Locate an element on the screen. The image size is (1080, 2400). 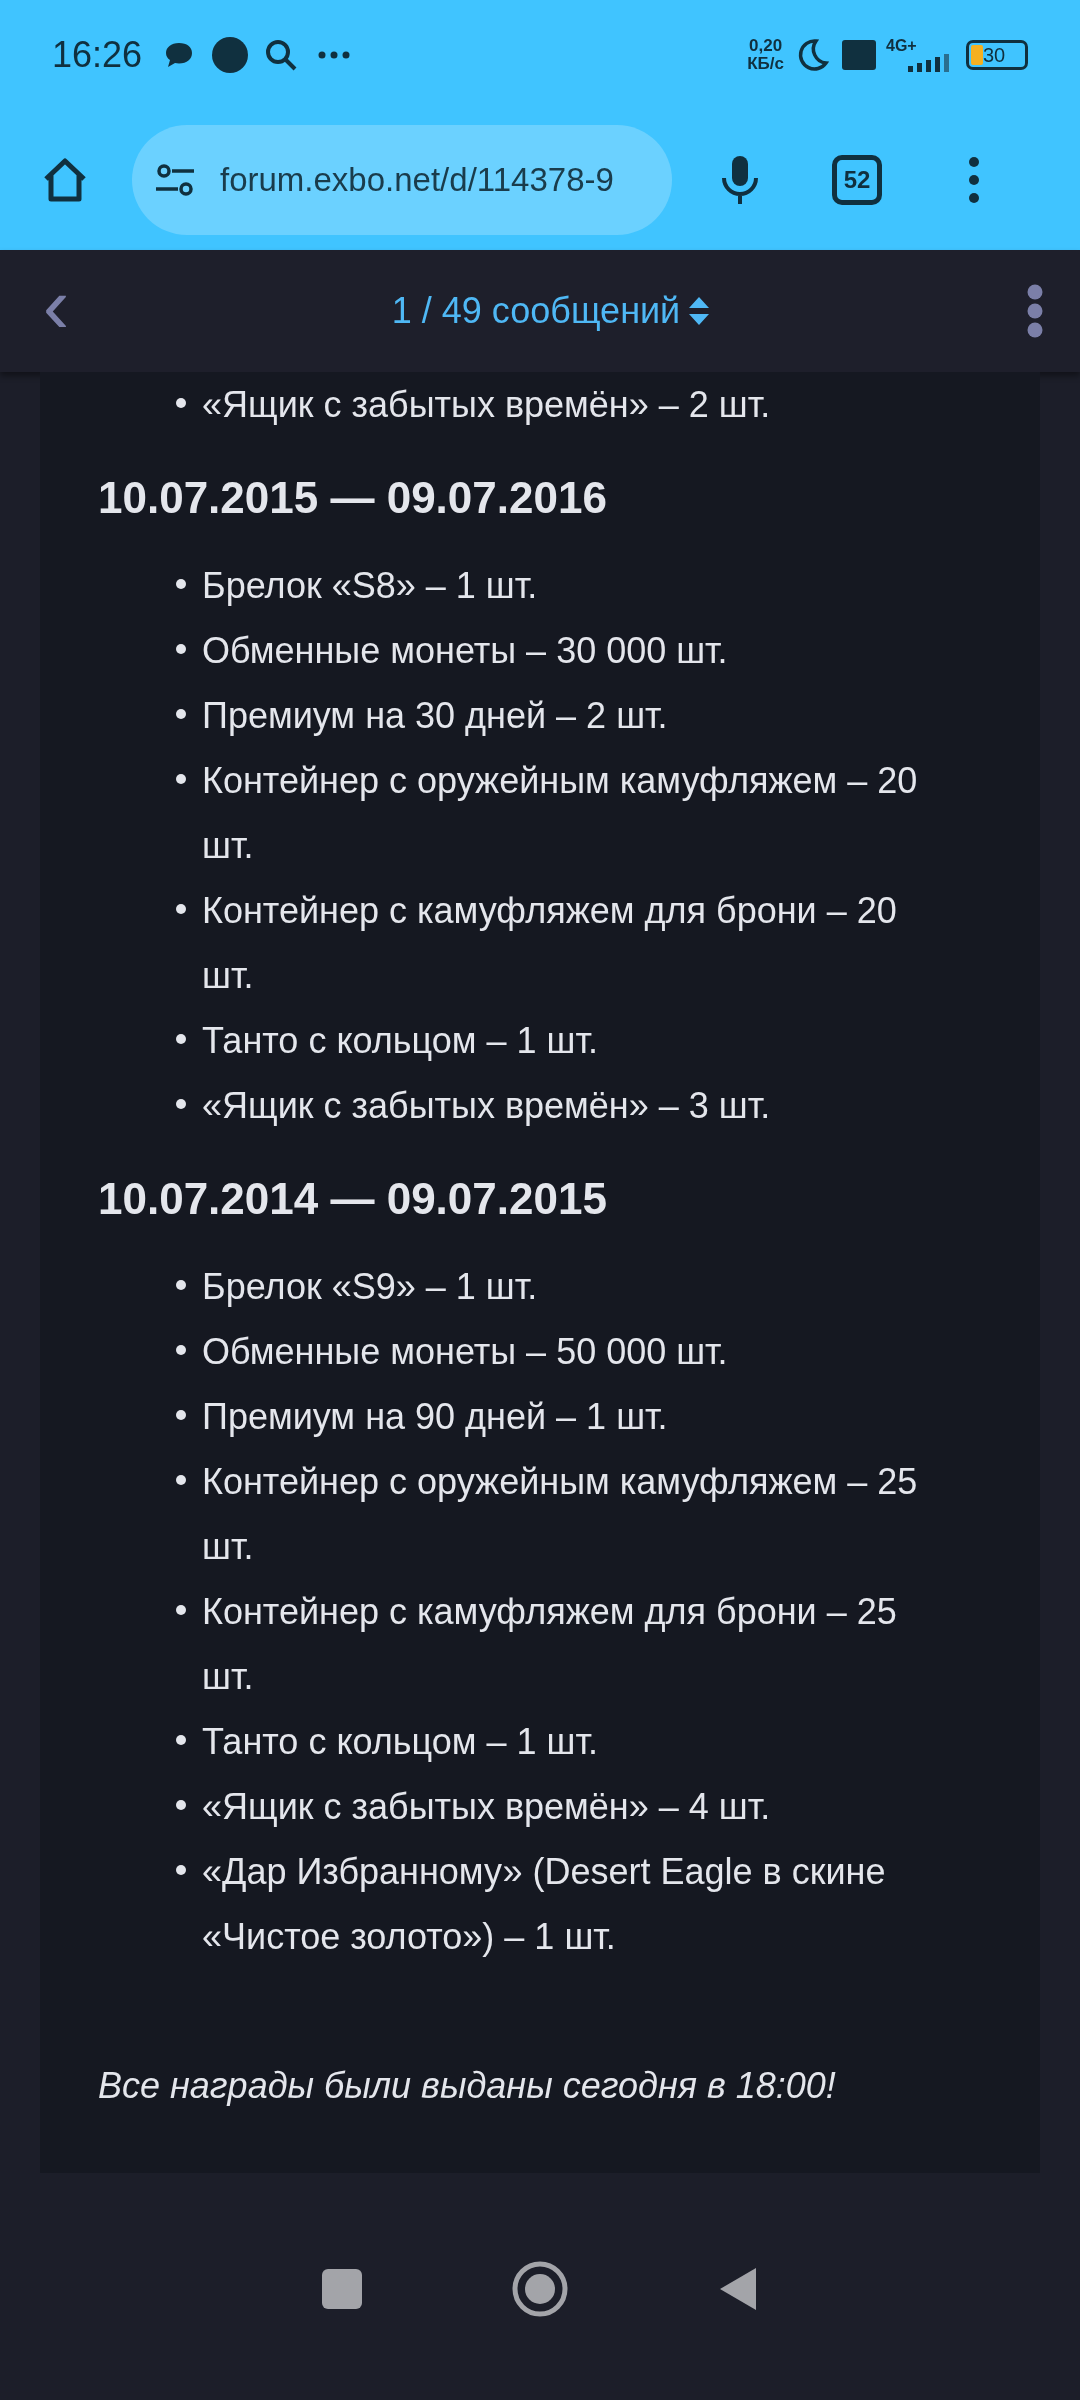
list-item-text: «Ящик с забытых времён» – 4 шт. is located at coordinates (486, 1807).